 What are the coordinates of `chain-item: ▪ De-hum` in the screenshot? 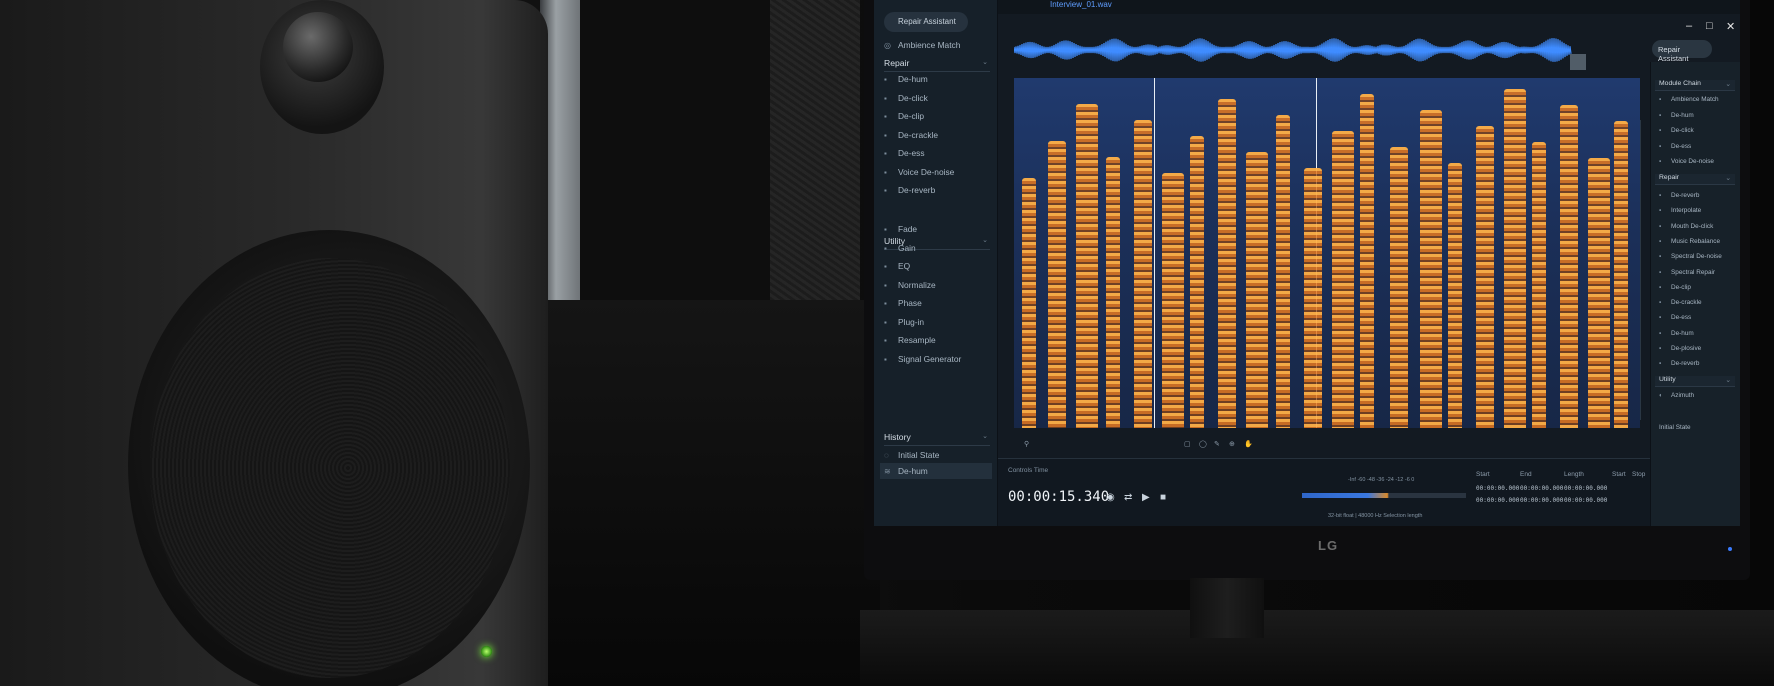 It's located at (1676, 115).